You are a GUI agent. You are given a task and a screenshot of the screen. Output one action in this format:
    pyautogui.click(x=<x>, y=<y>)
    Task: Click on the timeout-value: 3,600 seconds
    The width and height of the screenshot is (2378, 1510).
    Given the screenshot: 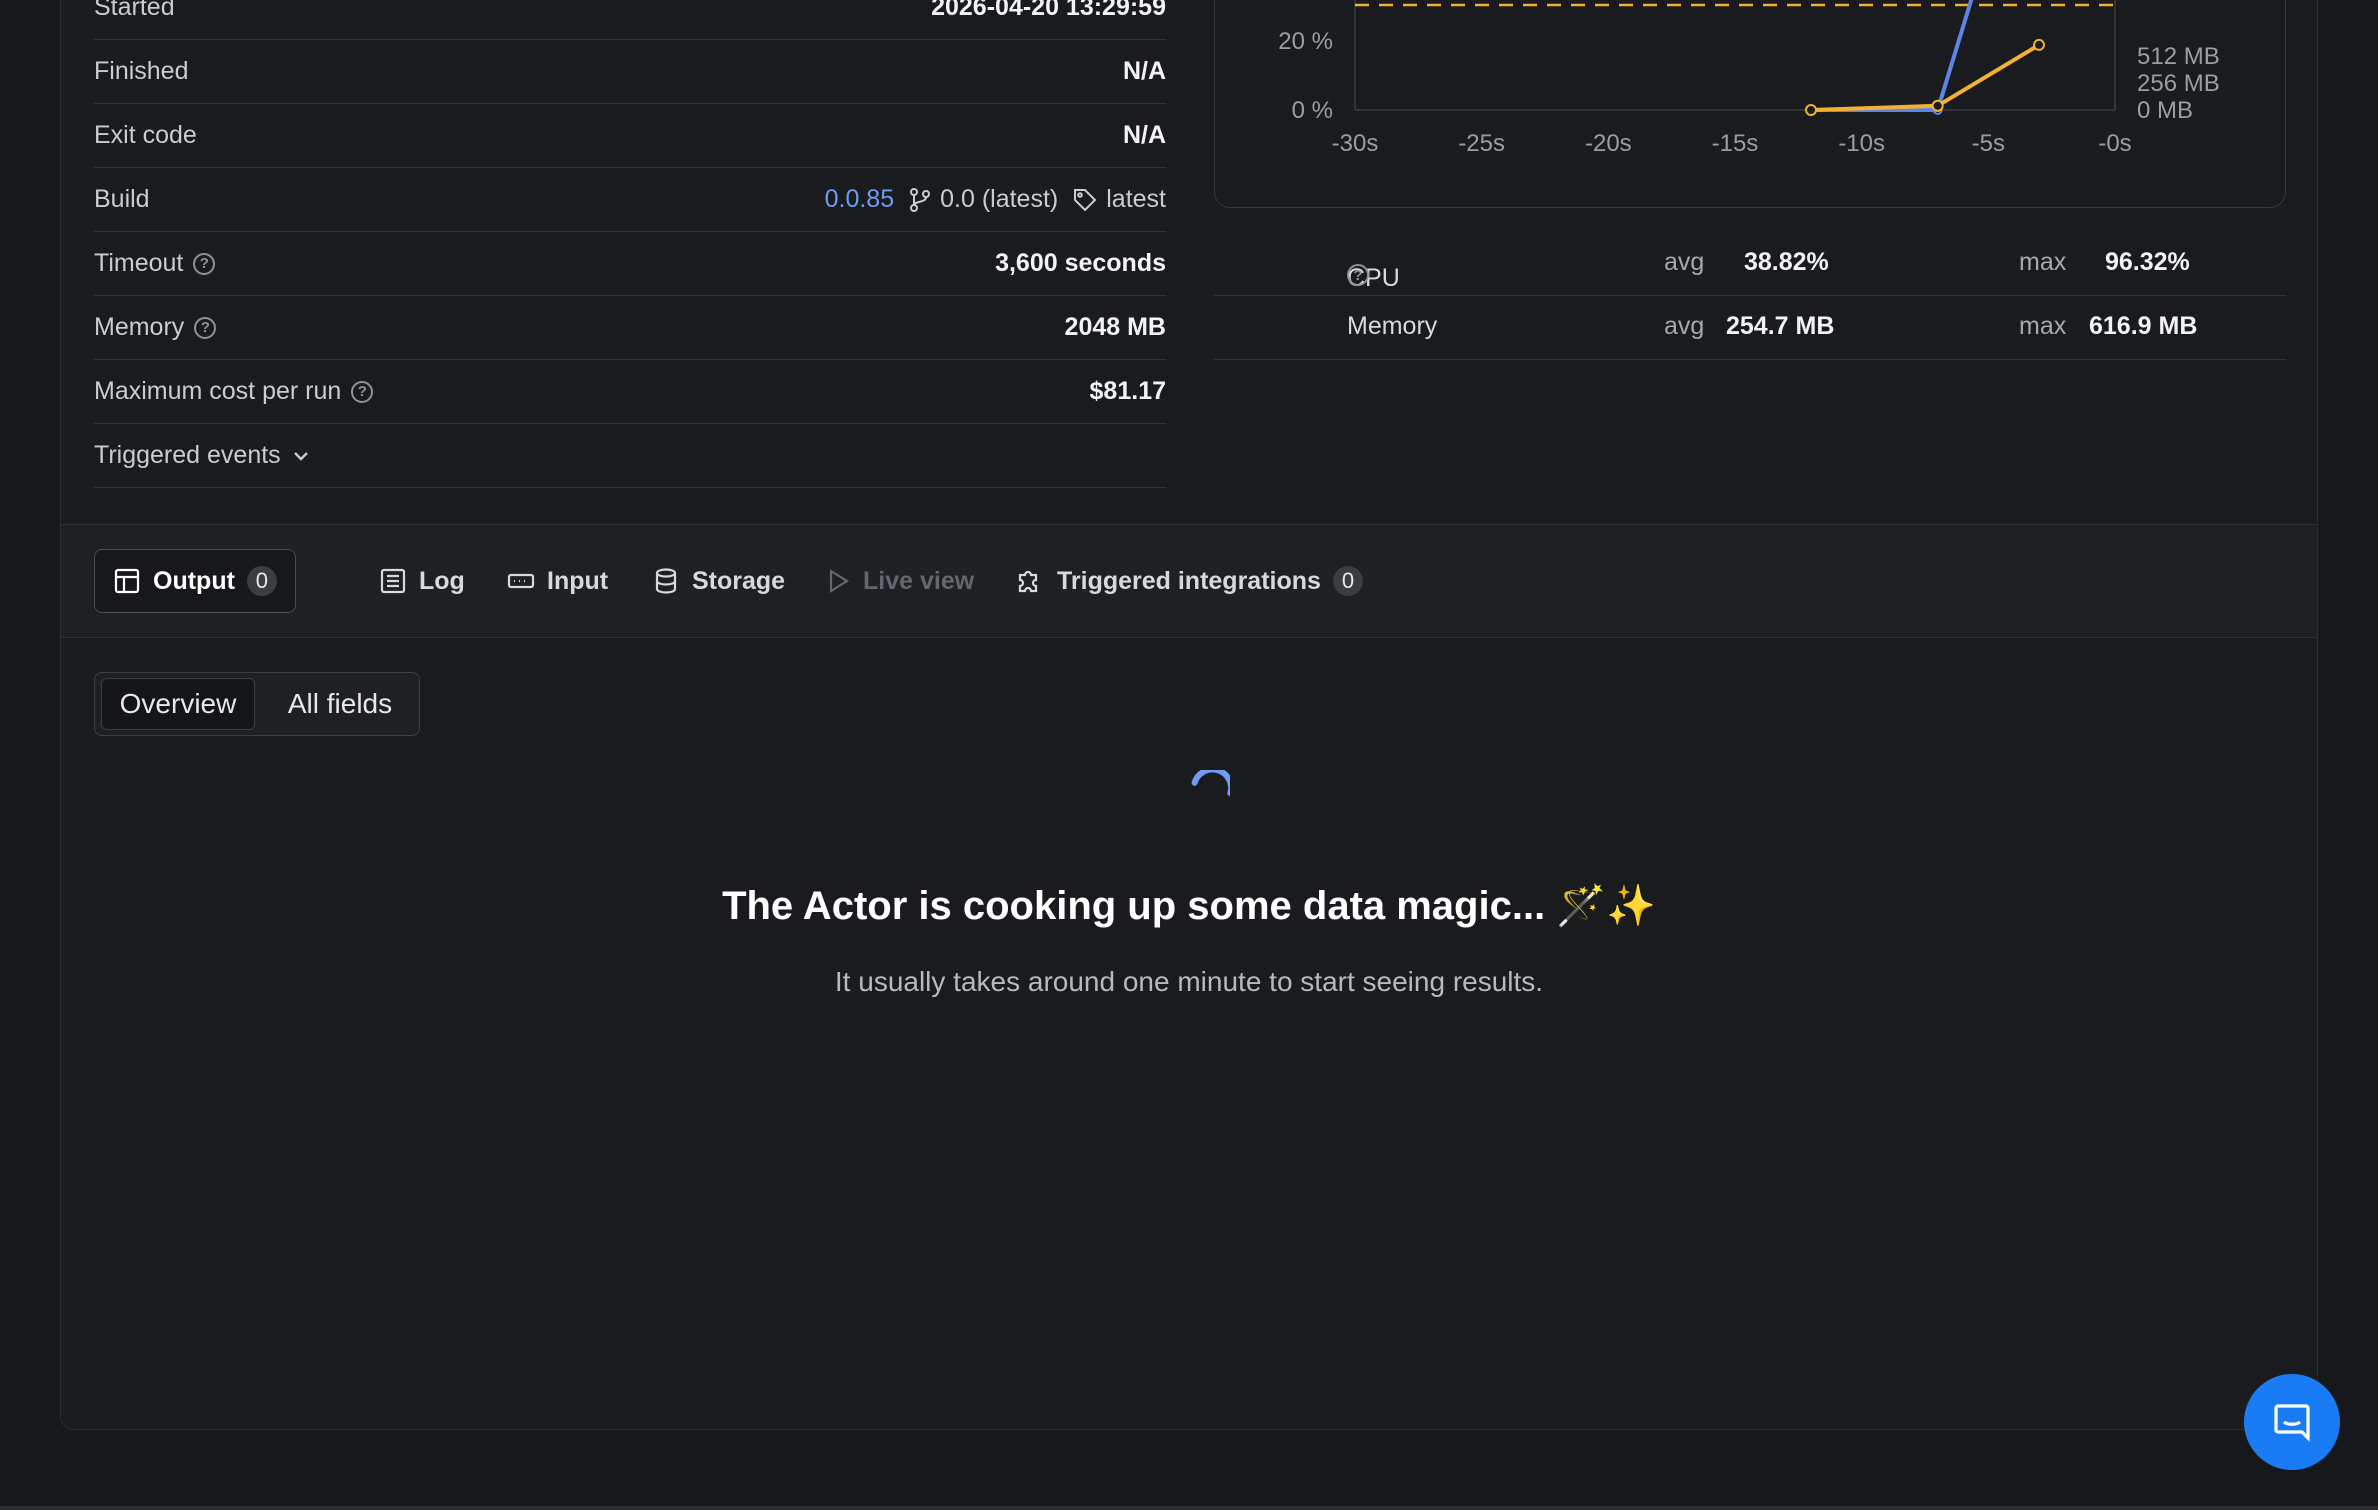 What is the action you would take?
    pyautogui.click(x=1080, y=263)
    